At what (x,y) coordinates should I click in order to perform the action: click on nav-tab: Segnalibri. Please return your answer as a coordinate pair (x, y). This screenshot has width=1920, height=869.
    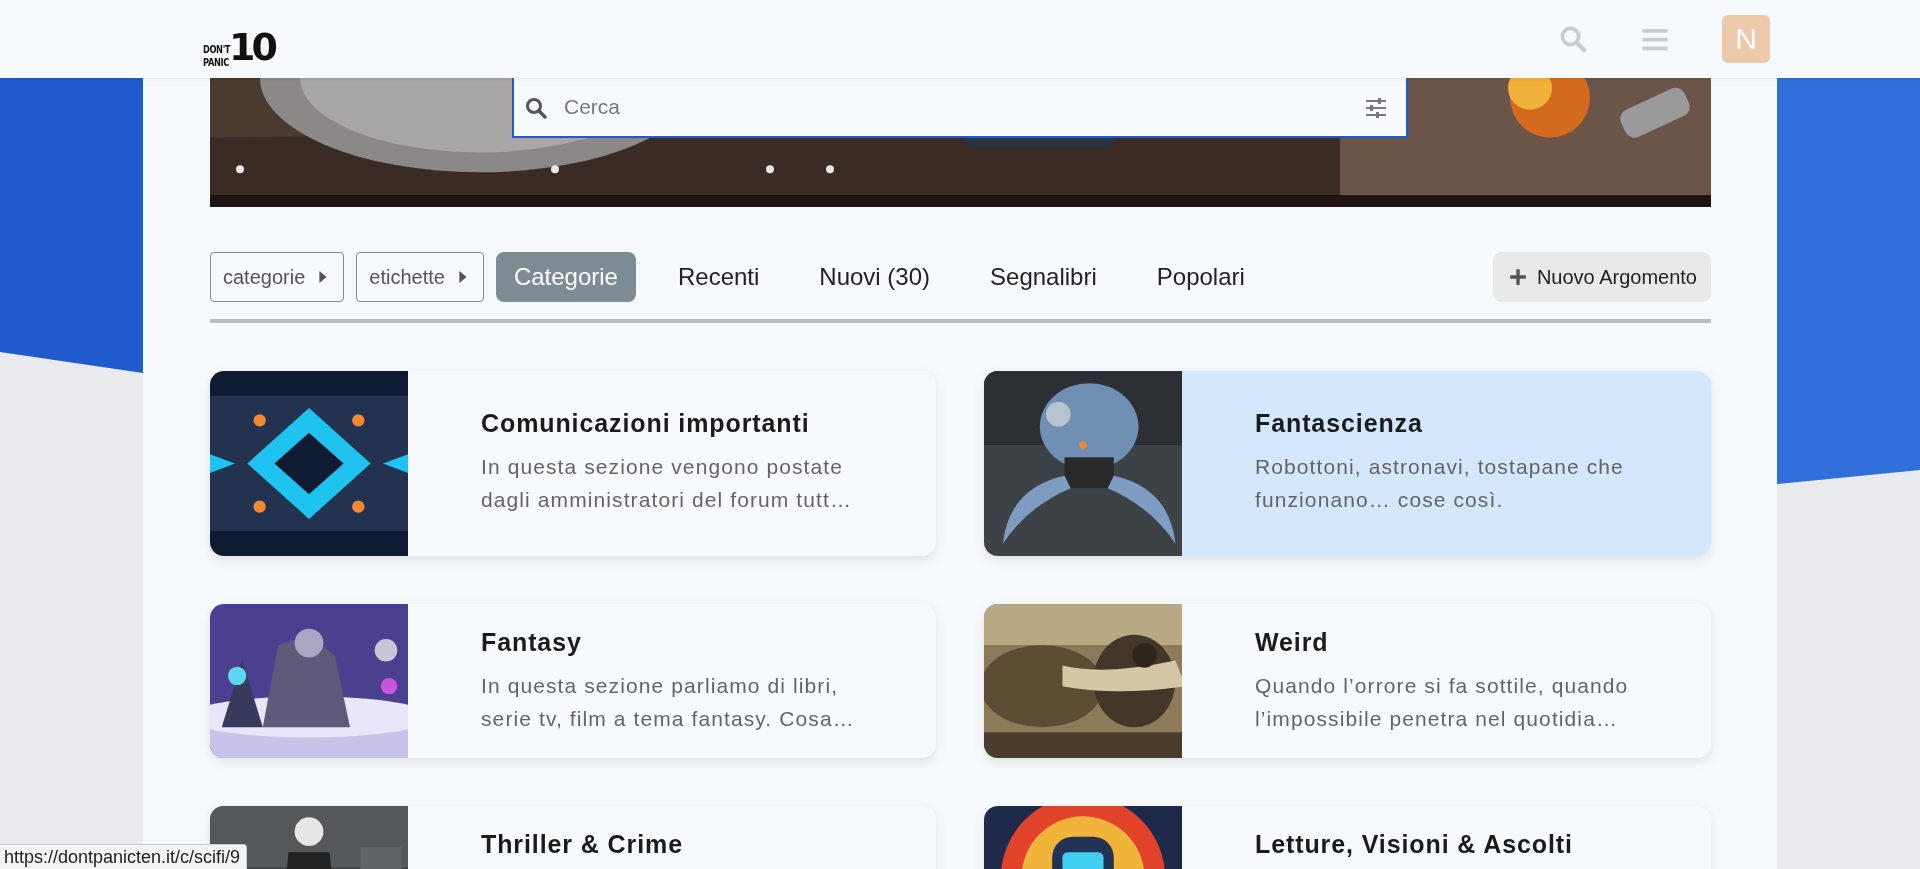
    Looking at the image, I should click on (1043, 277).